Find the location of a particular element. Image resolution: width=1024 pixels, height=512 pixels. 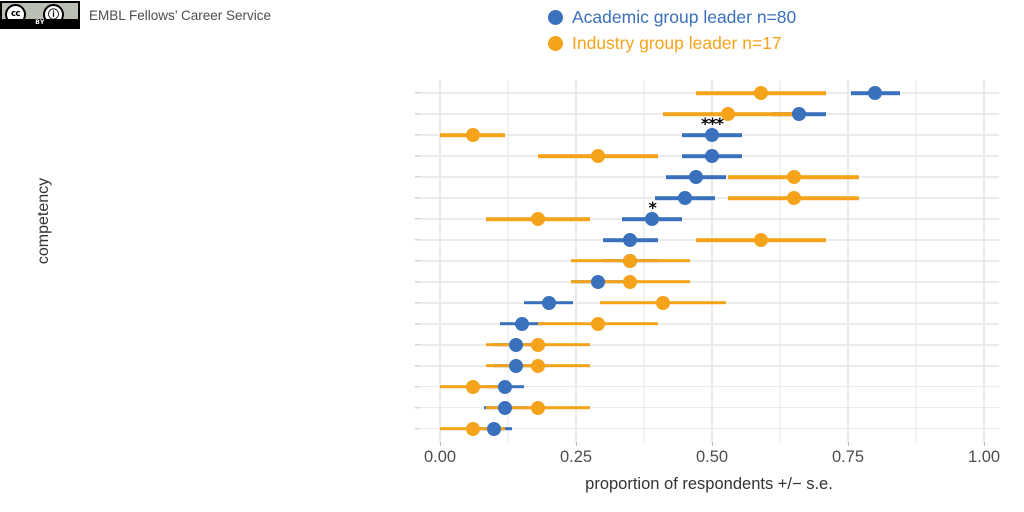

x-axis-title: proportion of respondents +/− s.e. is located at coordinates (709, 484).